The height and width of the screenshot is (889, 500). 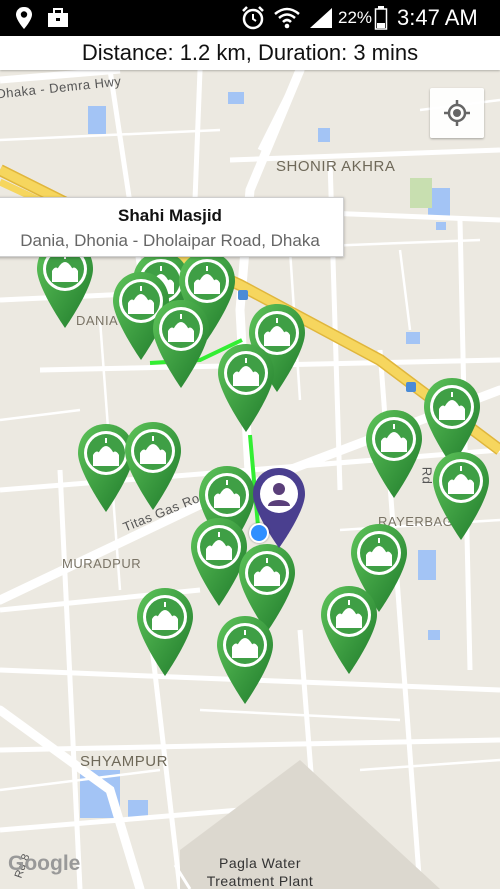 I want to click on route-info-text: Distance: 1.2 km, Duration: 3 mins, so click(x=250, y=52).